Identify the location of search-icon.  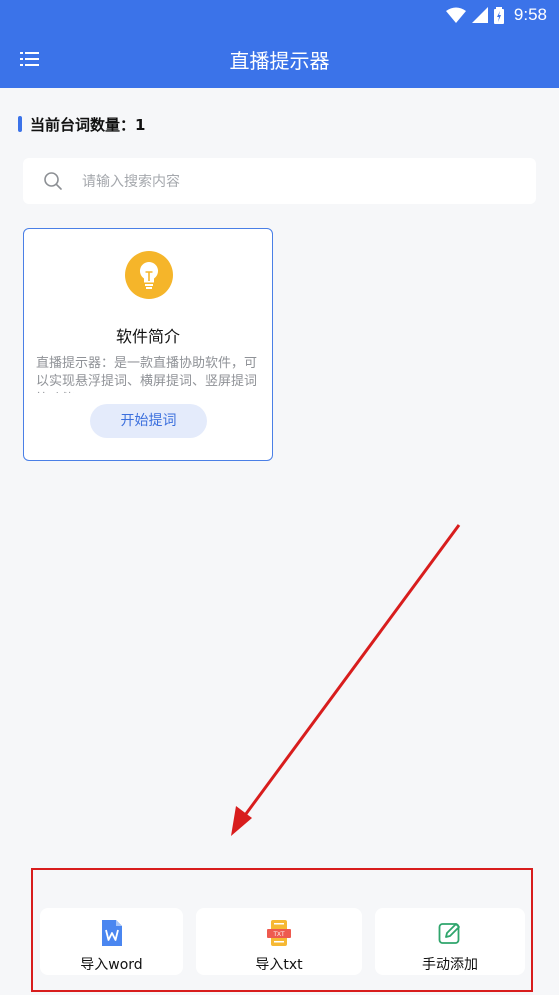
(53, 181).